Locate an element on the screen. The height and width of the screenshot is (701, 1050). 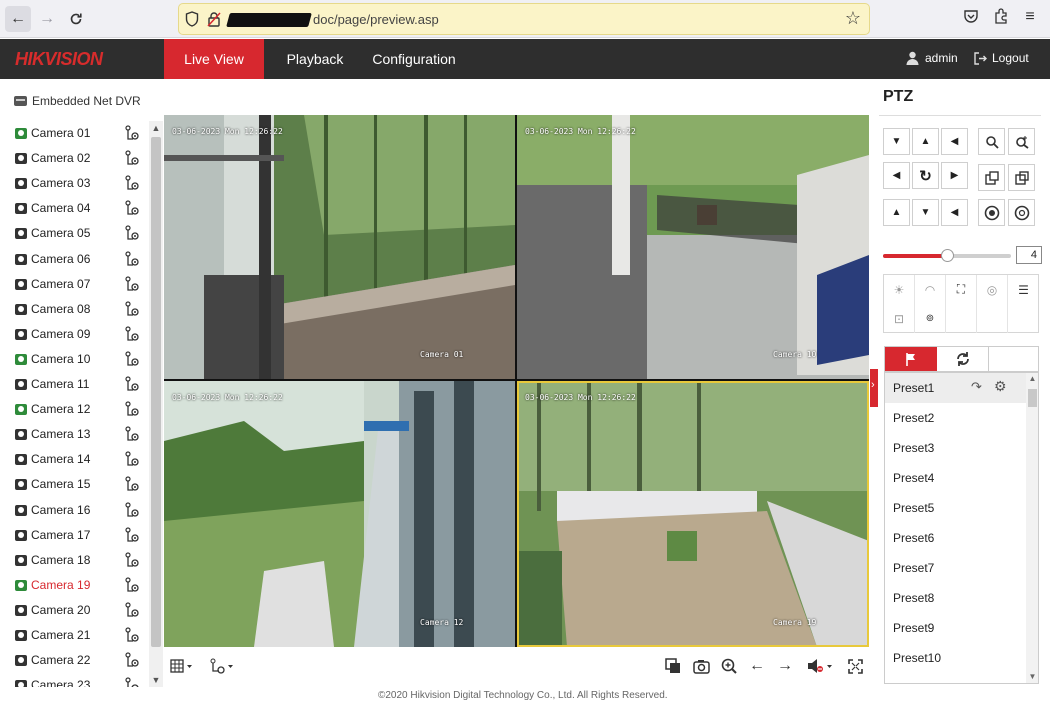
ptz-speed-slider is located at coordinates (947, 255).